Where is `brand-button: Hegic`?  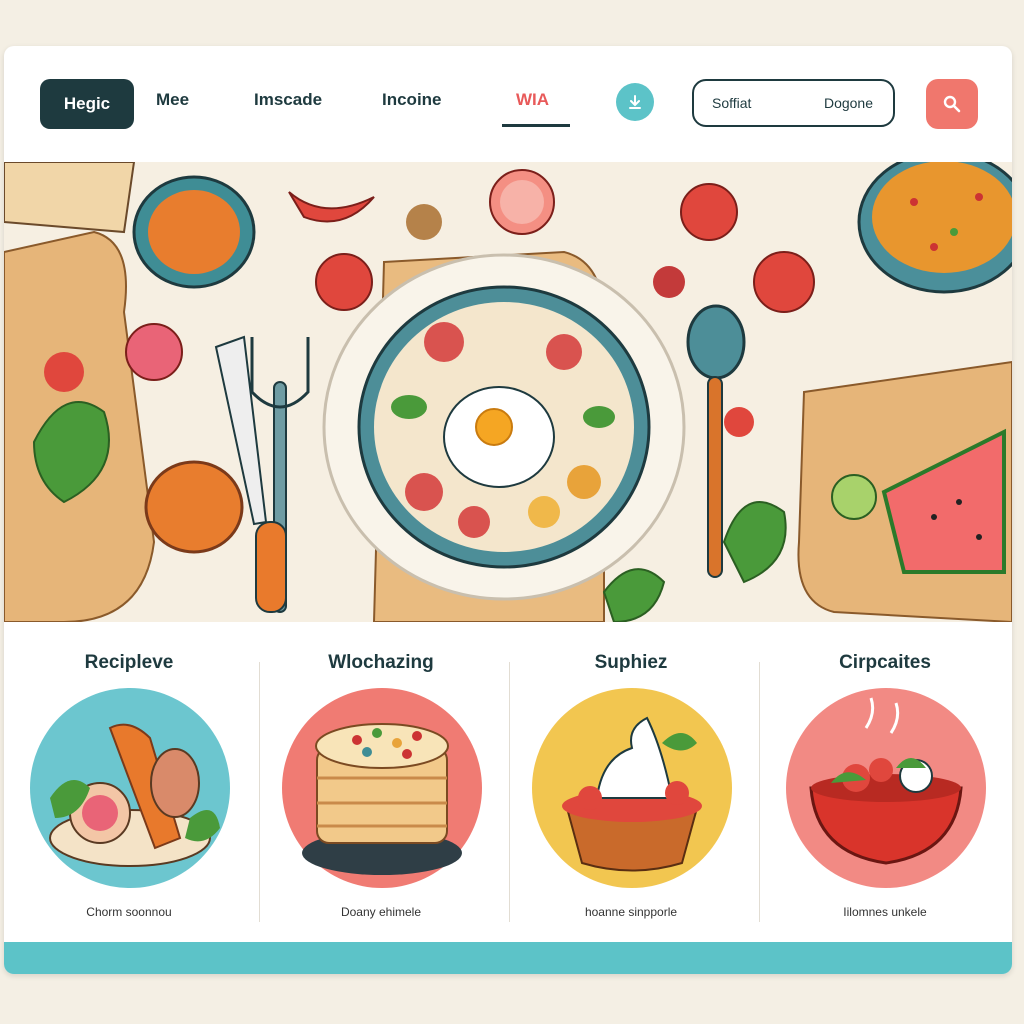
brand-button: Hegic is located at coordinates (87, 104).